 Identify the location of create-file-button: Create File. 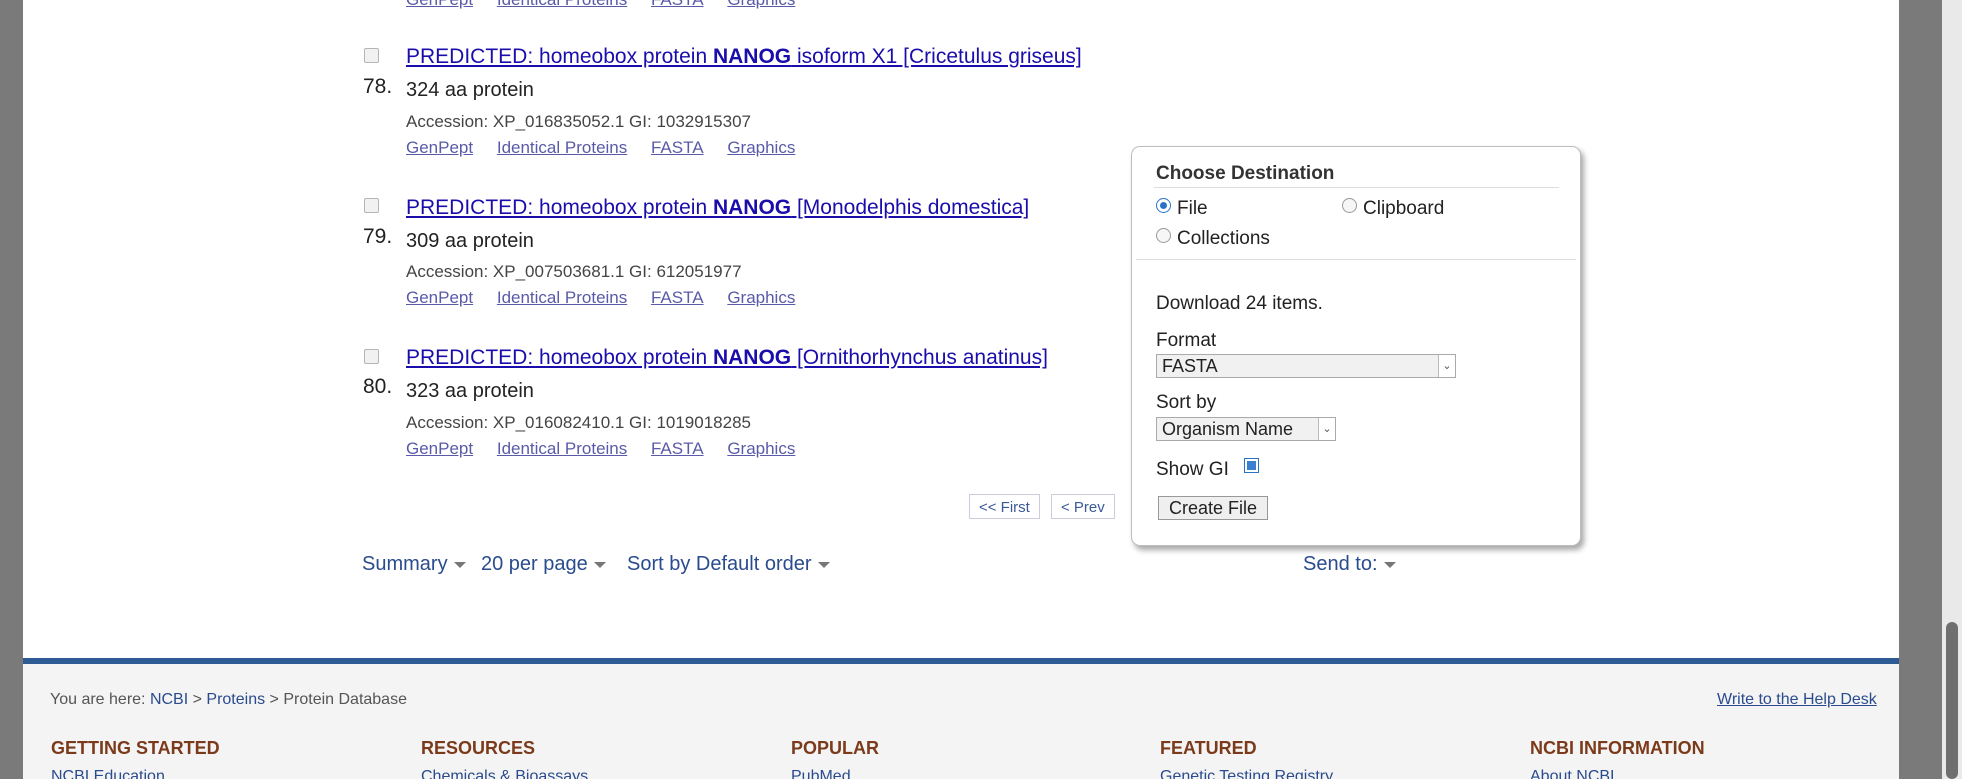
(1213, 508).